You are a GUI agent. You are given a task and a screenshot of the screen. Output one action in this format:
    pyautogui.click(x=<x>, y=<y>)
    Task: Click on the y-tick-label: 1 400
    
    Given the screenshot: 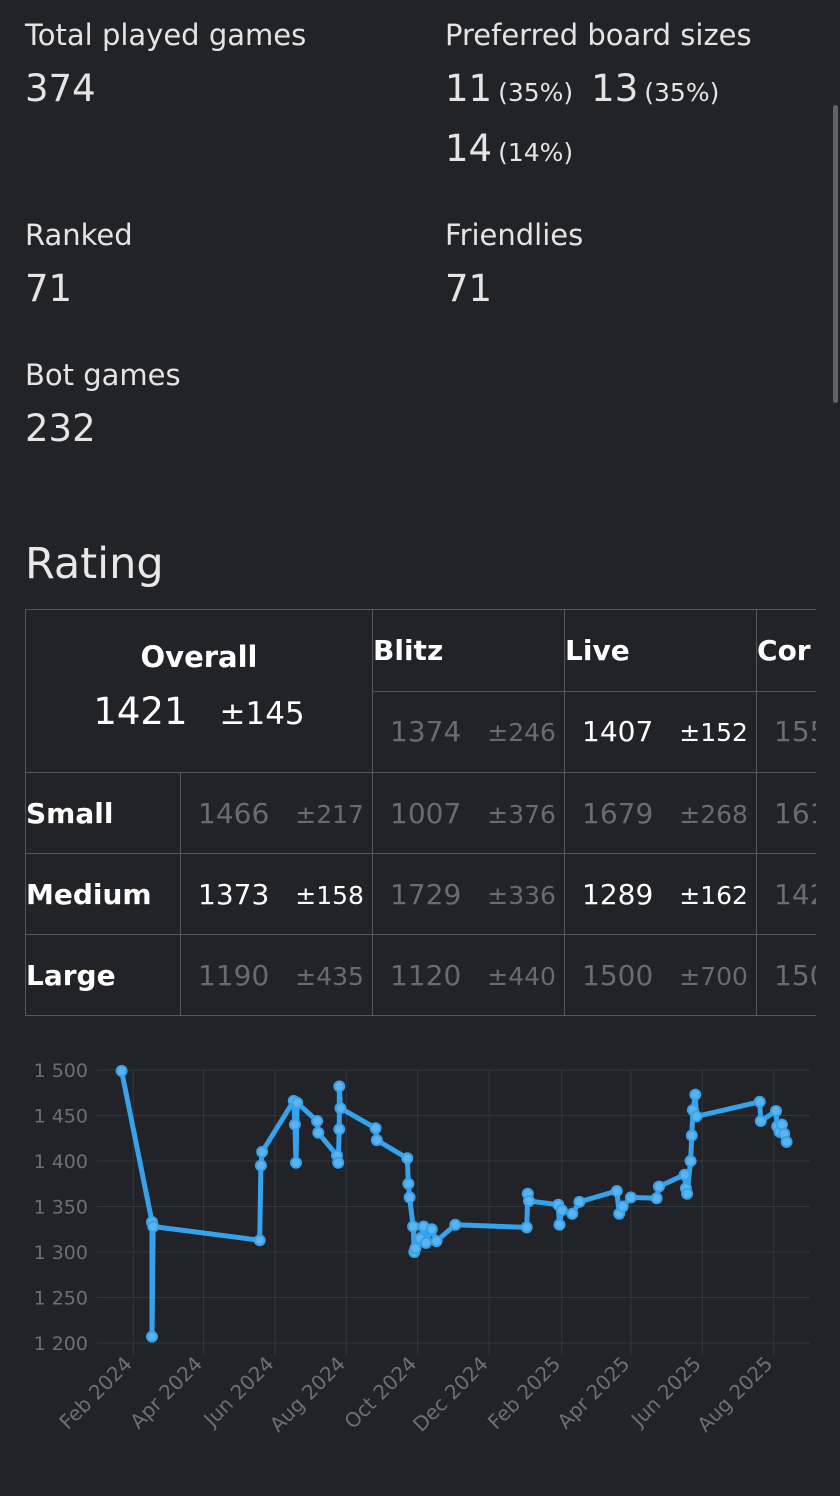 What is the action you would take?
    pyautogui.click(x=61, y=1162)
    